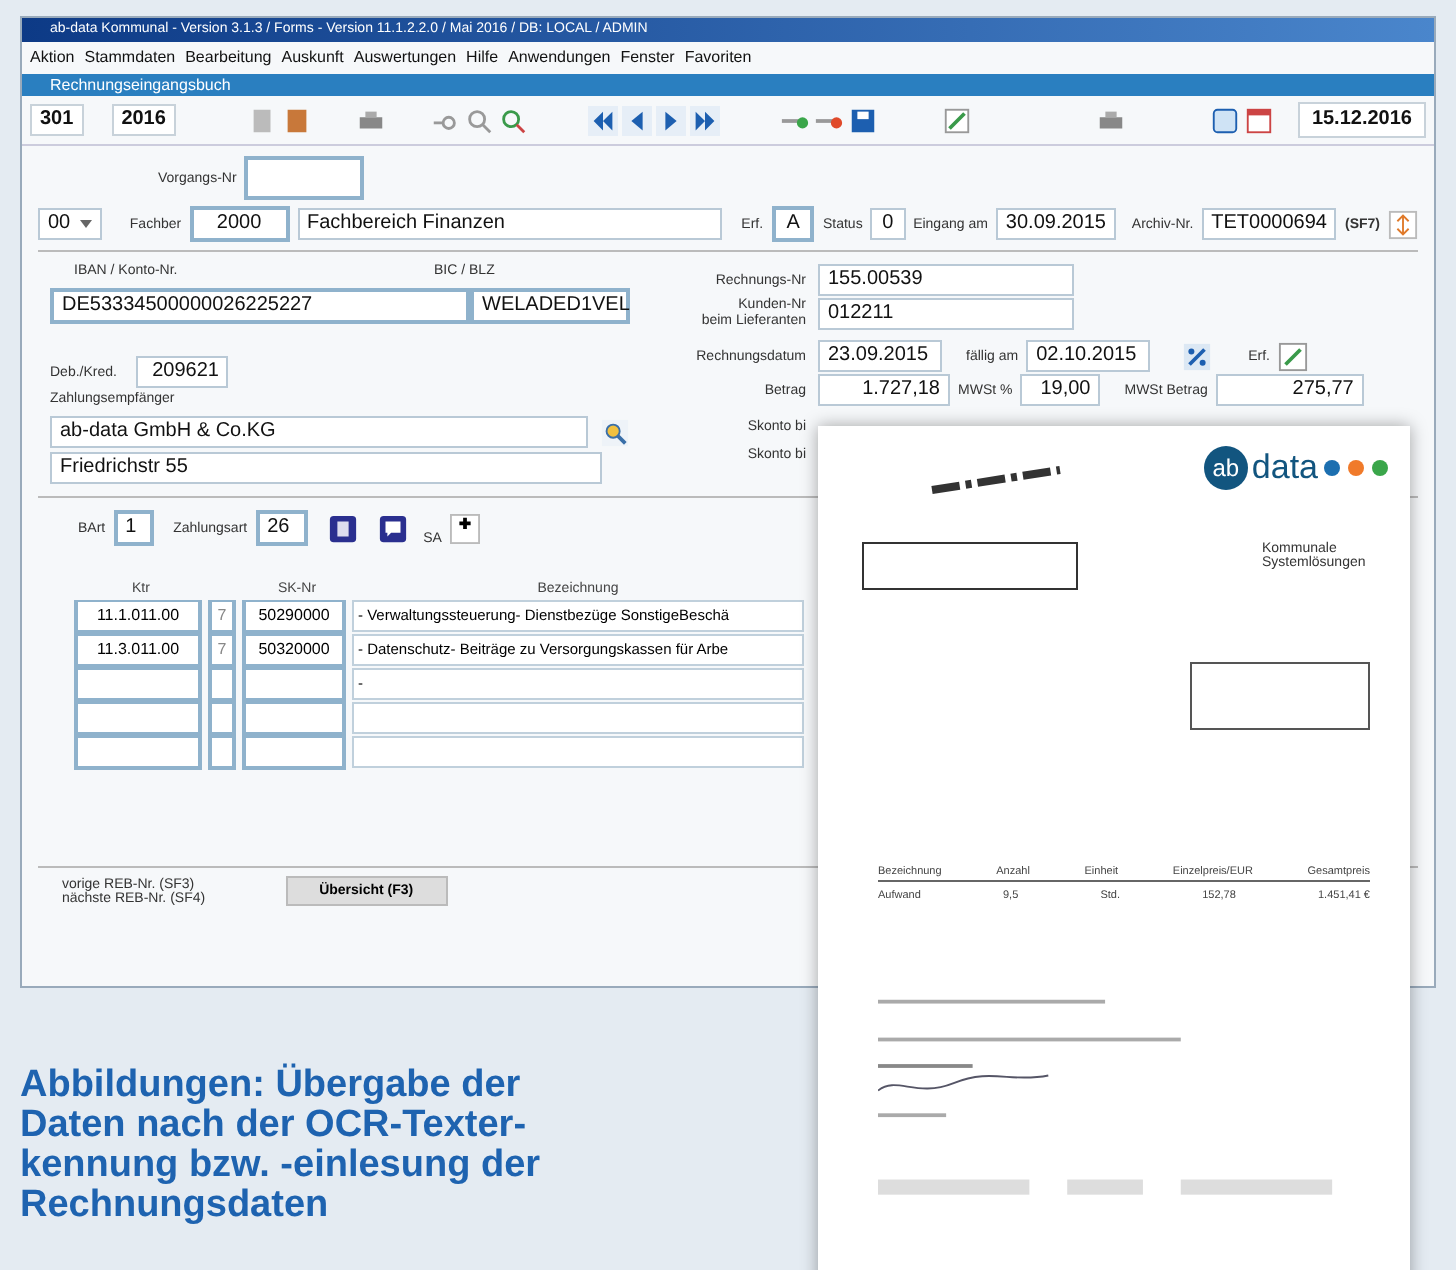 The image size is (1456, 1270). Describe the element at coordinates (888, 224) in the screenshot. I see `input-field: 0` at that location.